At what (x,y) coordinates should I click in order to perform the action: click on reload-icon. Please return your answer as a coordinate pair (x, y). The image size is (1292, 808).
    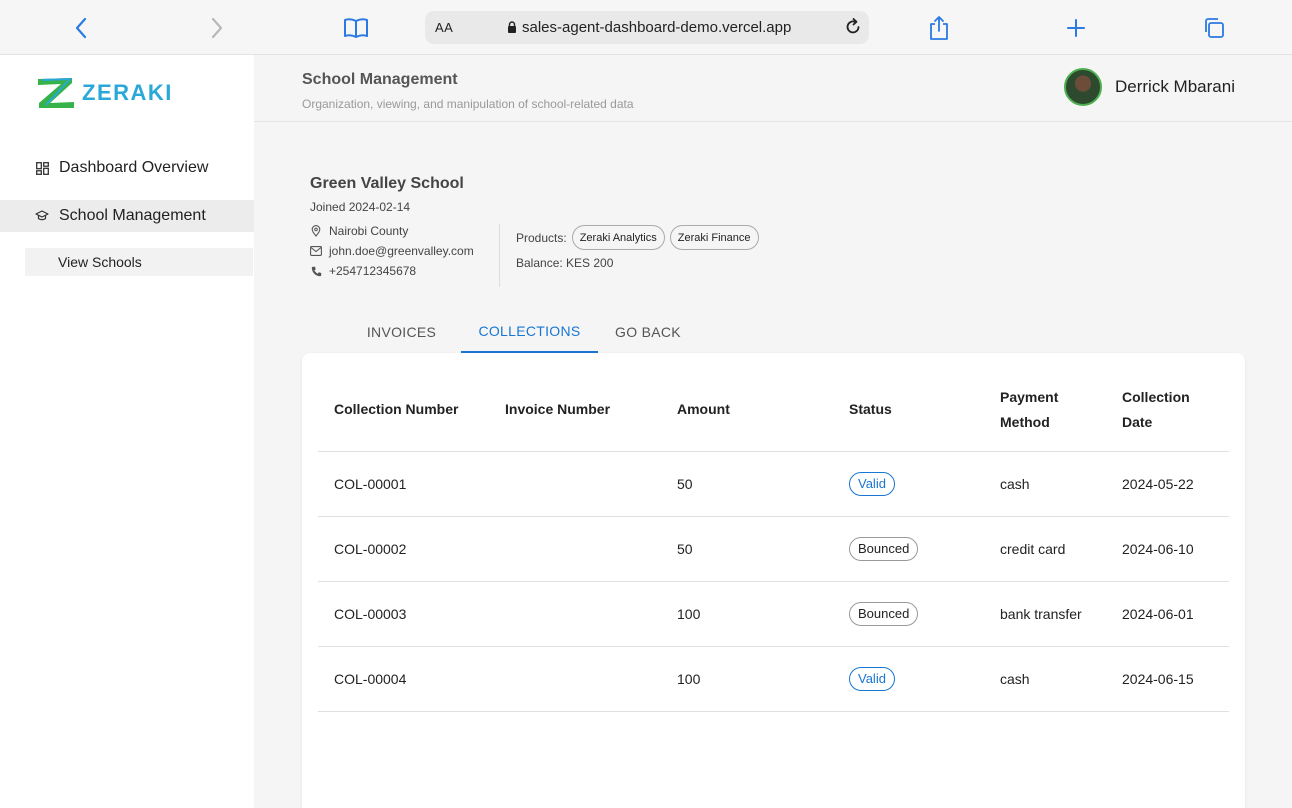
    Looking at the image, I should click on (853, 29).